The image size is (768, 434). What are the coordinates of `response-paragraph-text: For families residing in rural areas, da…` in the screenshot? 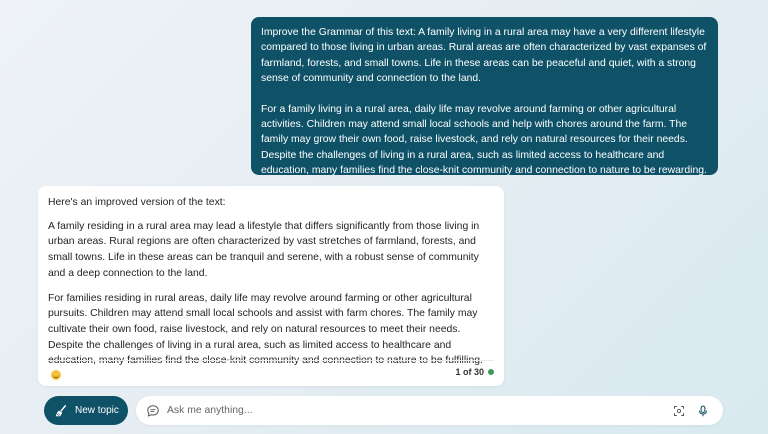 It's located at (265, 329).